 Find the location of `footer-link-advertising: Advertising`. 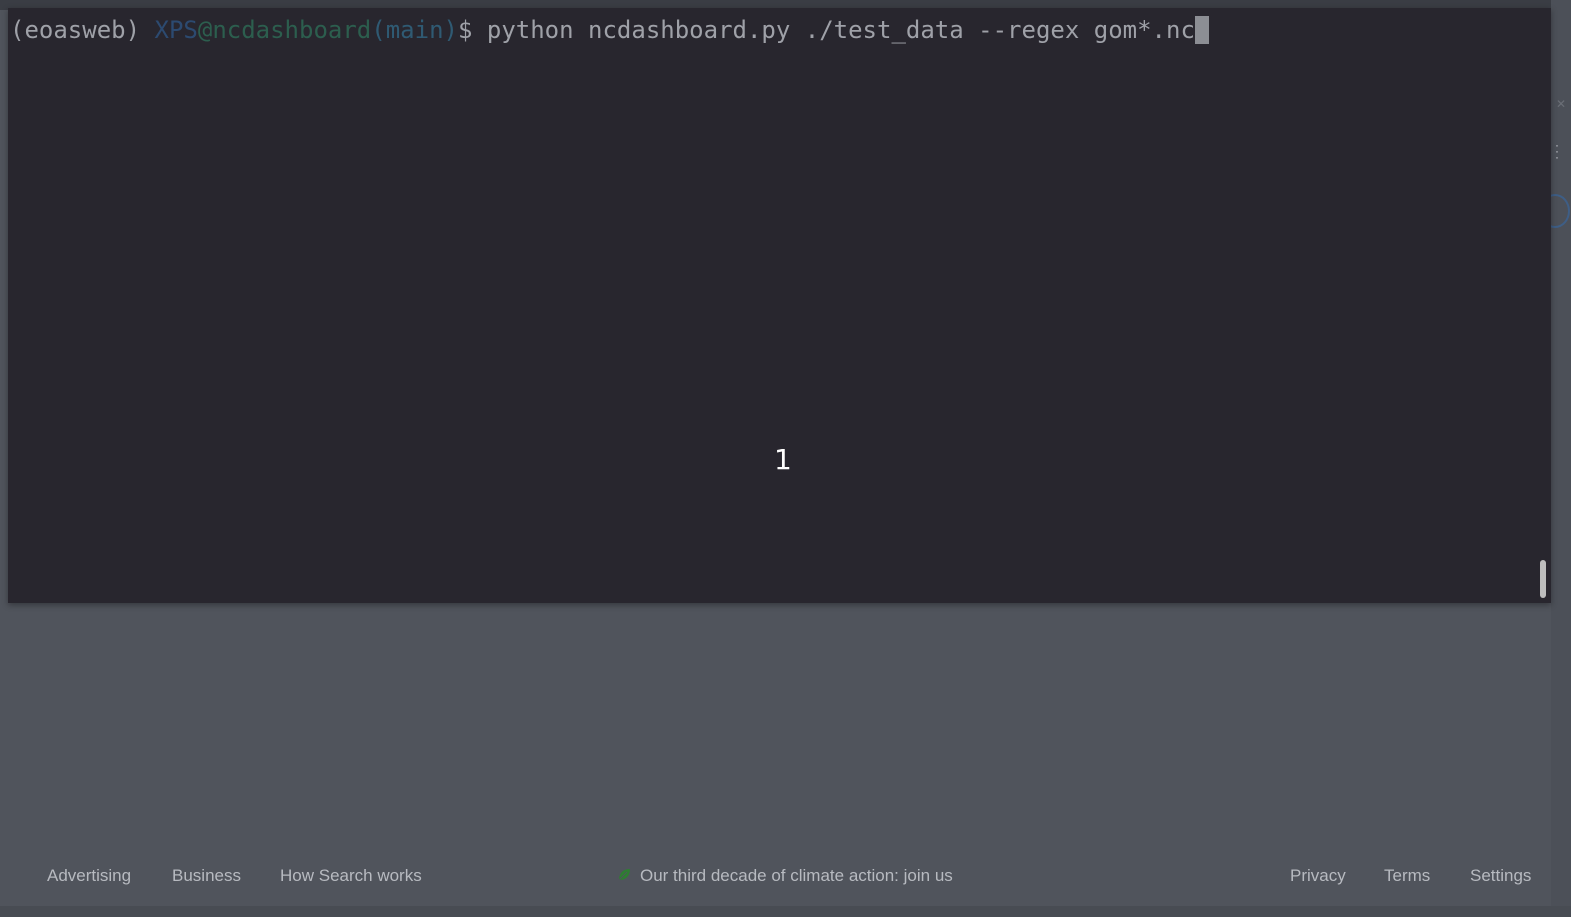

footer-link-advertising: Advertising is located at coordinates (89, 876).